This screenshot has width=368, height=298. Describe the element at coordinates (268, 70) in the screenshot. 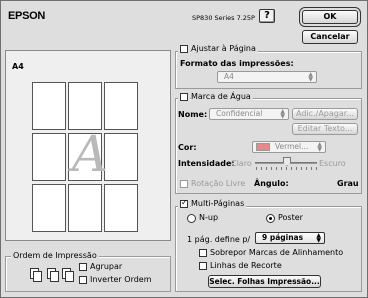

I see `fit-to-page-panel` at that location.